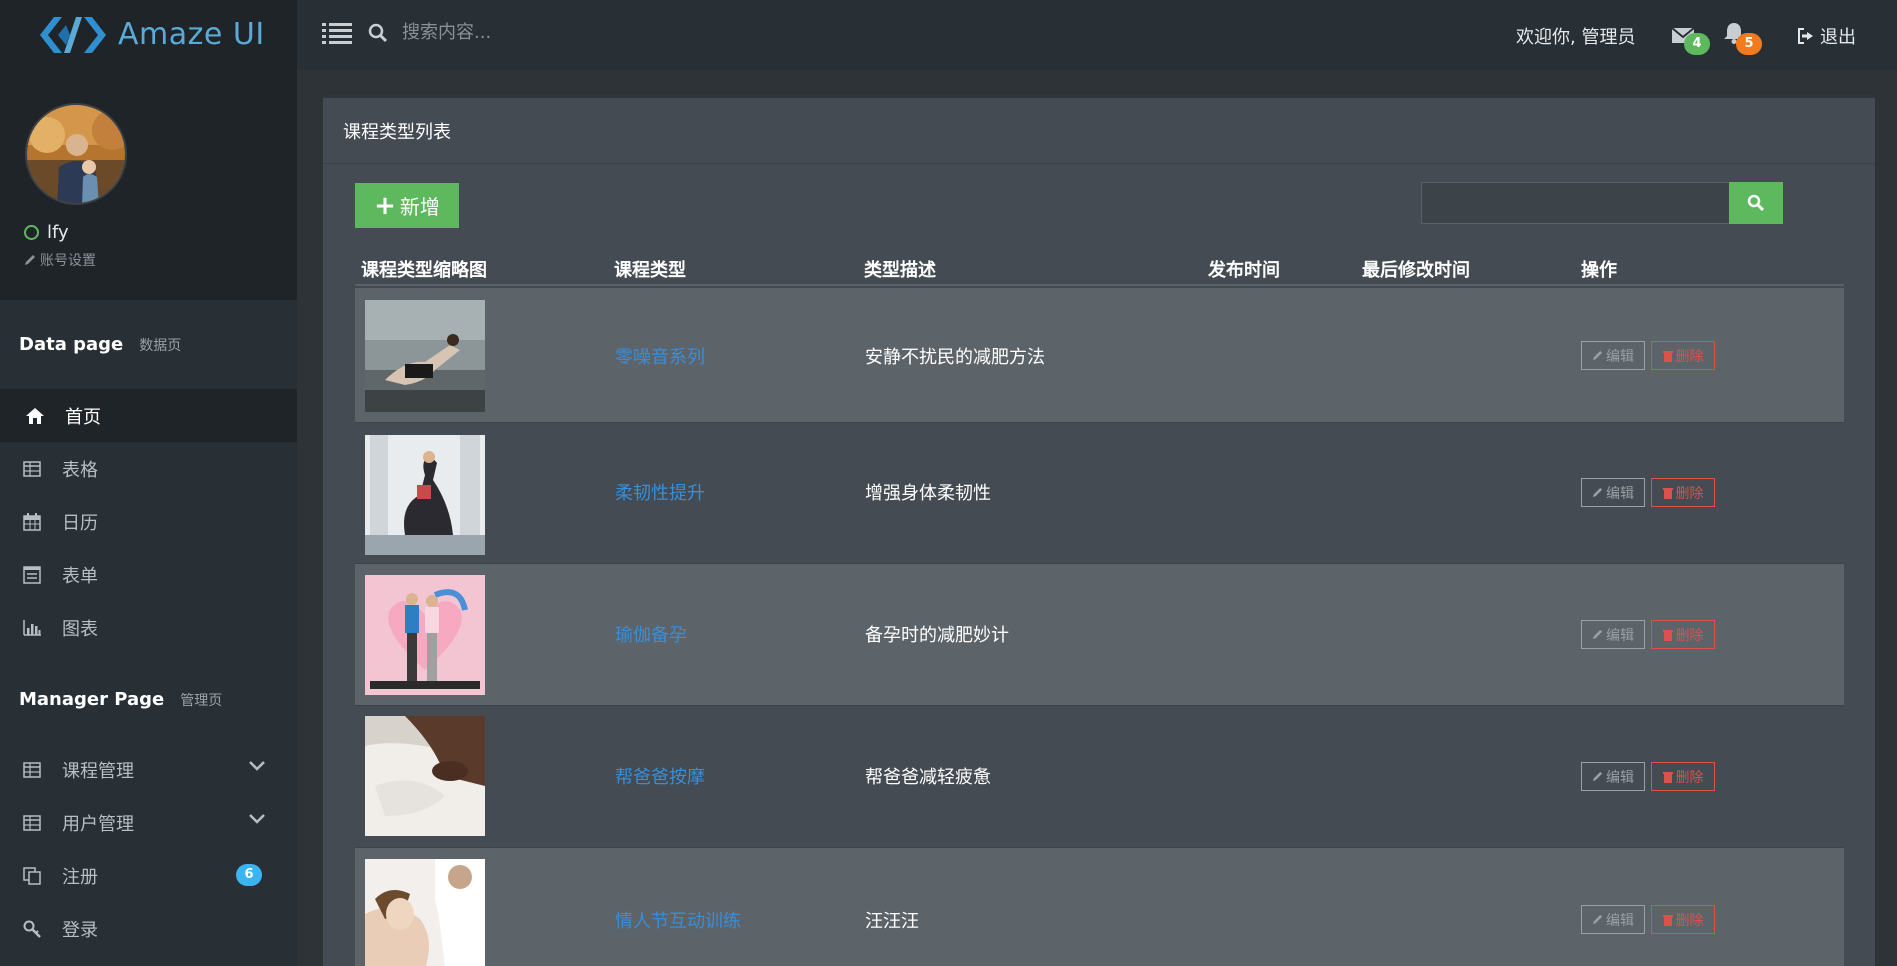 The height and width of the screenshot is (966, 1897). What do you see at coordinates (1099, 907) in the screenshot?
I see `table-row: 情人节互动训练 汪汪汪 编辑 删除` at bounding box center [1099, 907].